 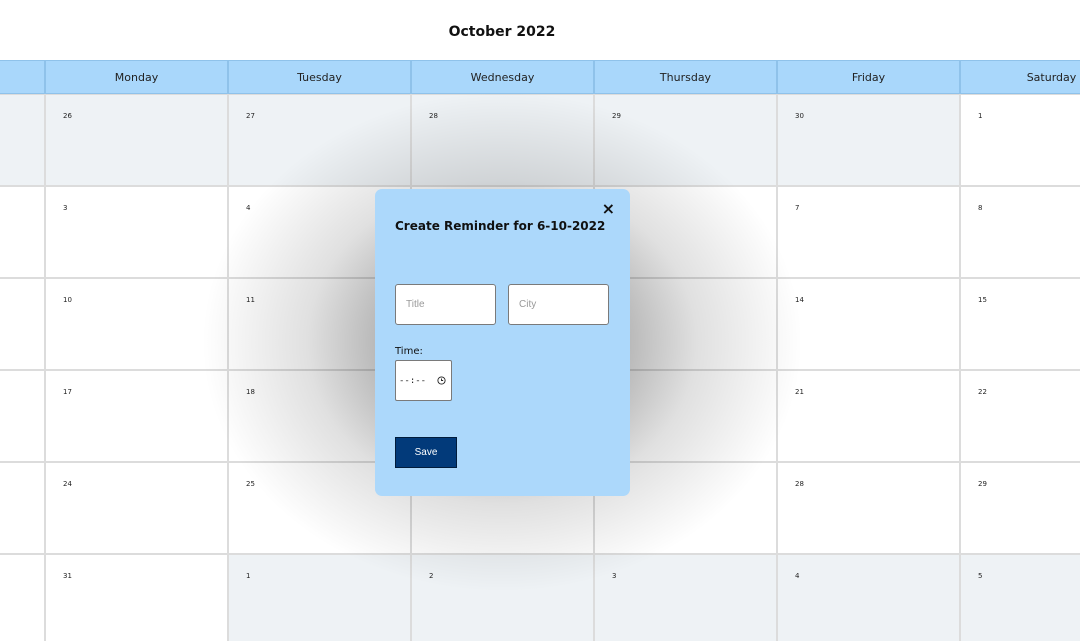 What do you see at coordinates (980, 208) in the screenshot?
I see `day-number: 8` at bounding box center [980, 208].